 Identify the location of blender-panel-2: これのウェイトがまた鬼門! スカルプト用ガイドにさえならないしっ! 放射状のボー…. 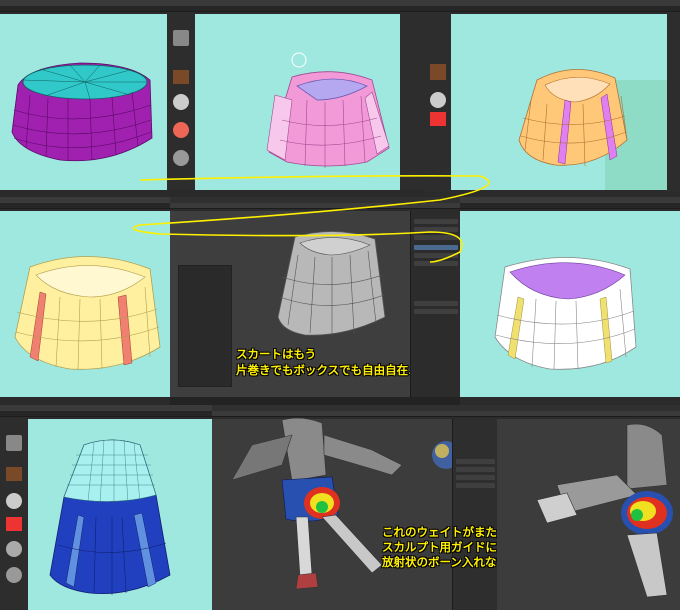
(354, 507).